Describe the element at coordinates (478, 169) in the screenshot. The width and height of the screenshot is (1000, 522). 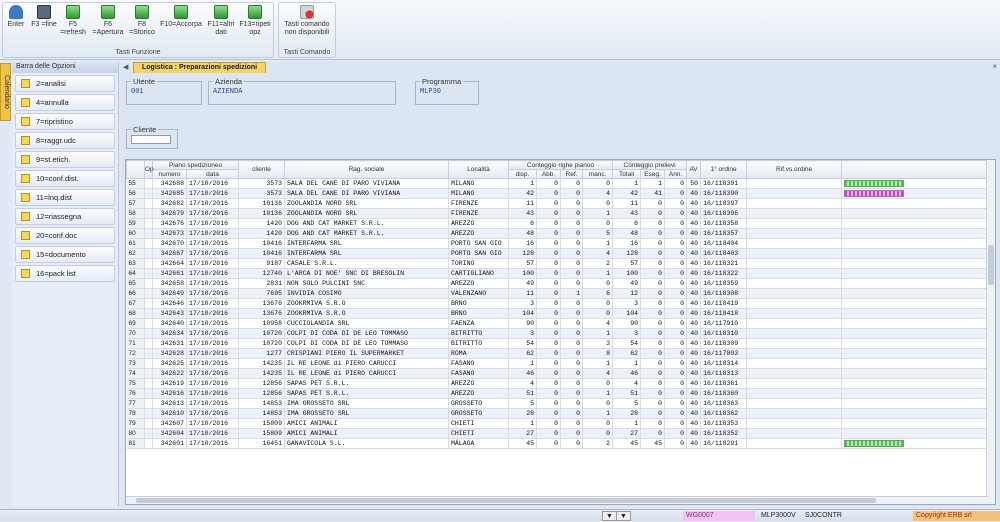
I see `header-localita: Località` at that location.